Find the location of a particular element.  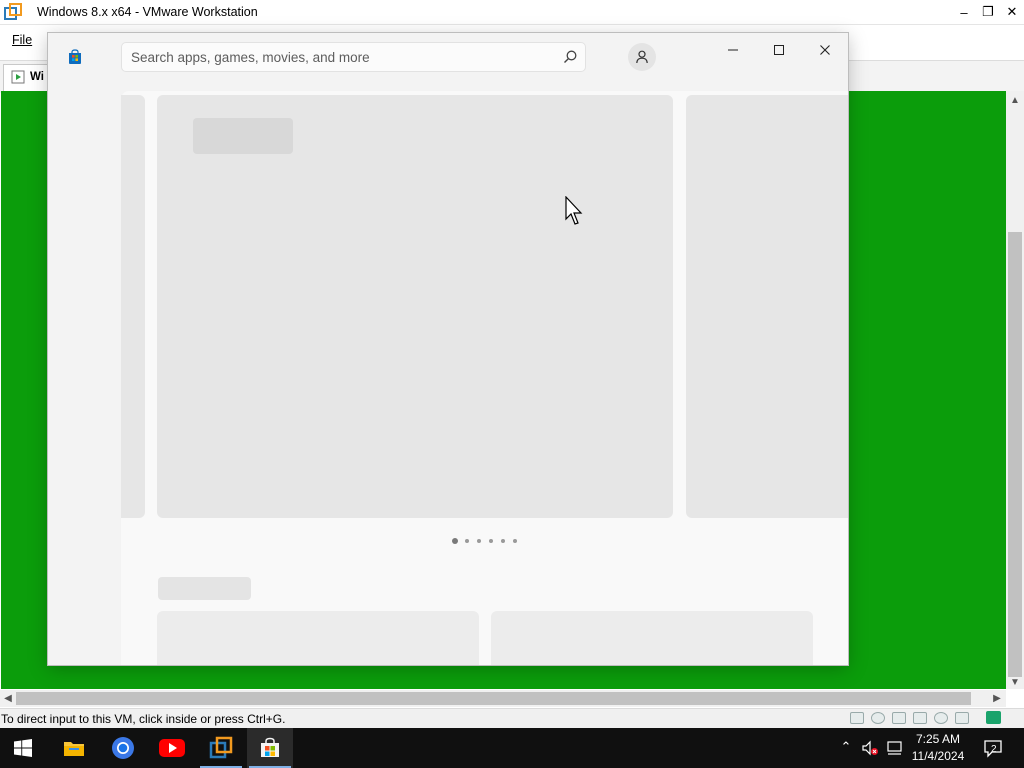

tile-placeholder-right is located at coordinates (652, 638).